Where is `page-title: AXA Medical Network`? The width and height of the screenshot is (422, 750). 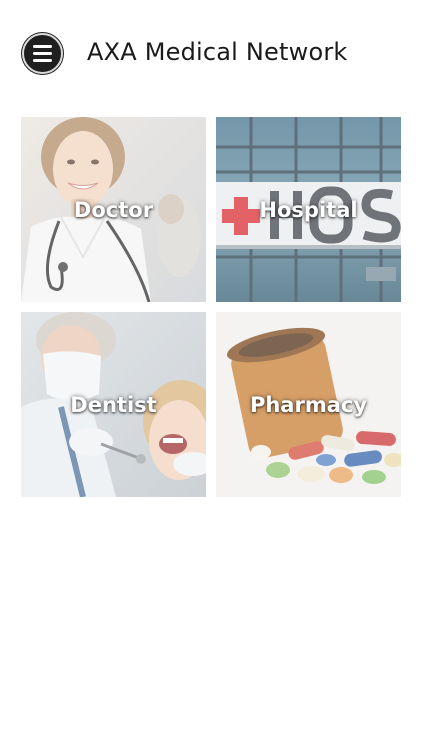
page-title: AXA Medical Network is located at coordinates (217, 52).